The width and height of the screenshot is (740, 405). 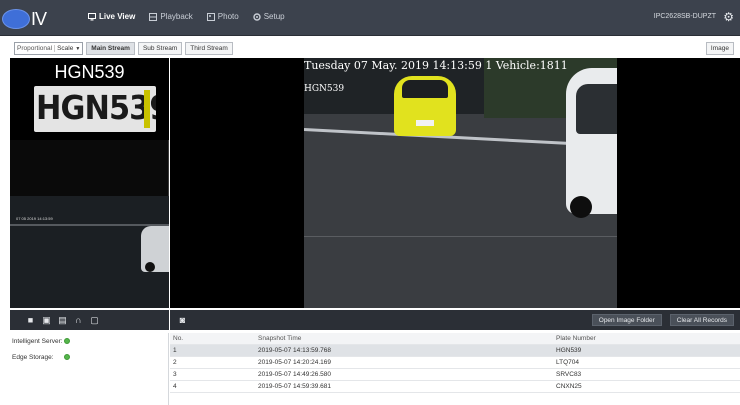 I want to click on snapshot-thumbnail: 07 05 2019 14:13:59, so click(x=89, y=252).